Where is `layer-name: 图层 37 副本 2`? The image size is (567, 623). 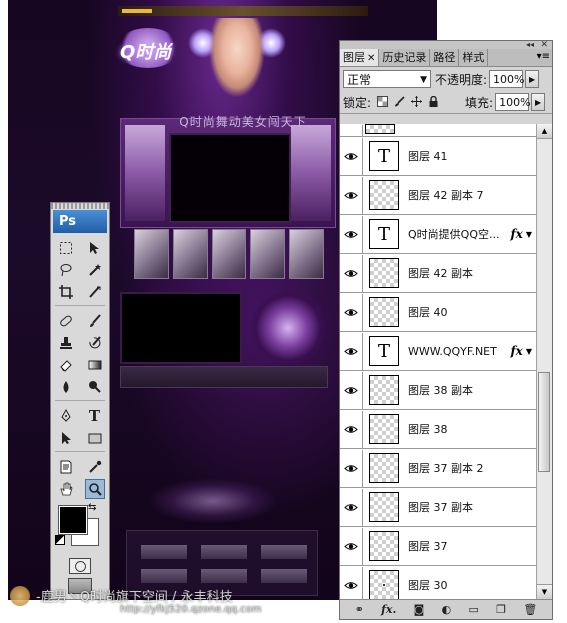
layer-name: 图层 37 副本 2 is located at coordinates (472, 468).